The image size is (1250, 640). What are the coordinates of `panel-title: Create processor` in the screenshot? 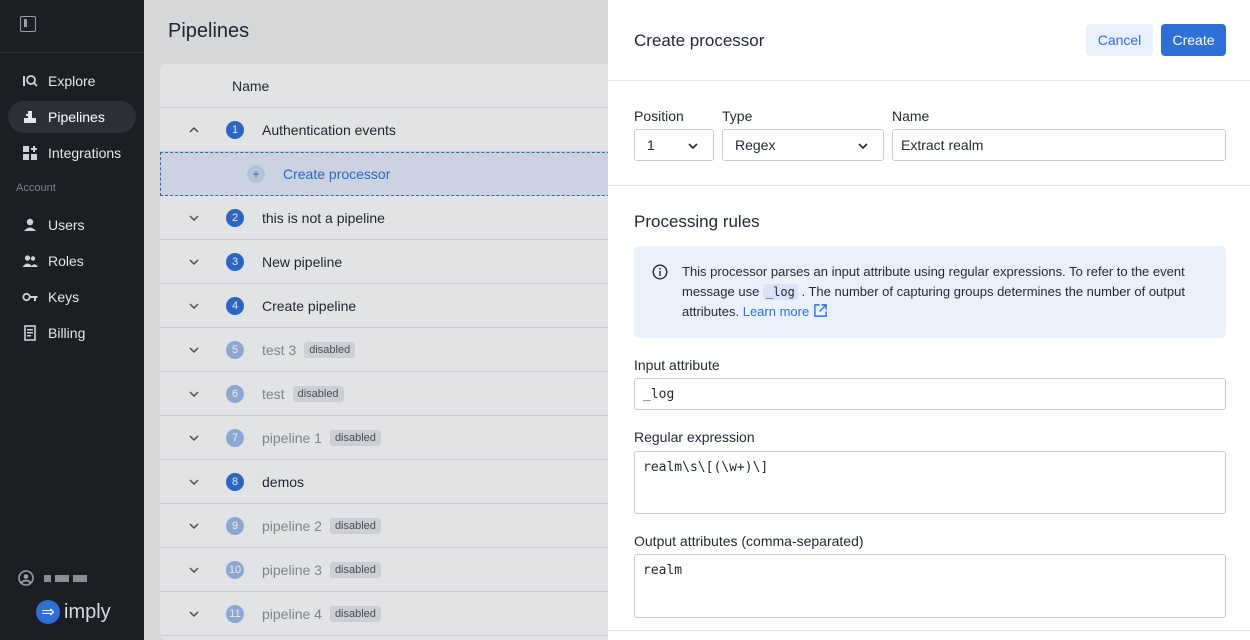 It's located at (699, 40).